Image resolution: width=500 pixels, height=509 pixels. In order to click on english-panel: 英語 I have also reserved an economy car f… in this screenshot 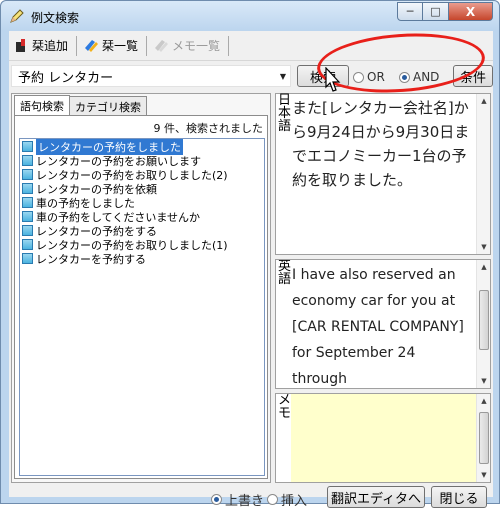, I will do `click(383, 324)`.